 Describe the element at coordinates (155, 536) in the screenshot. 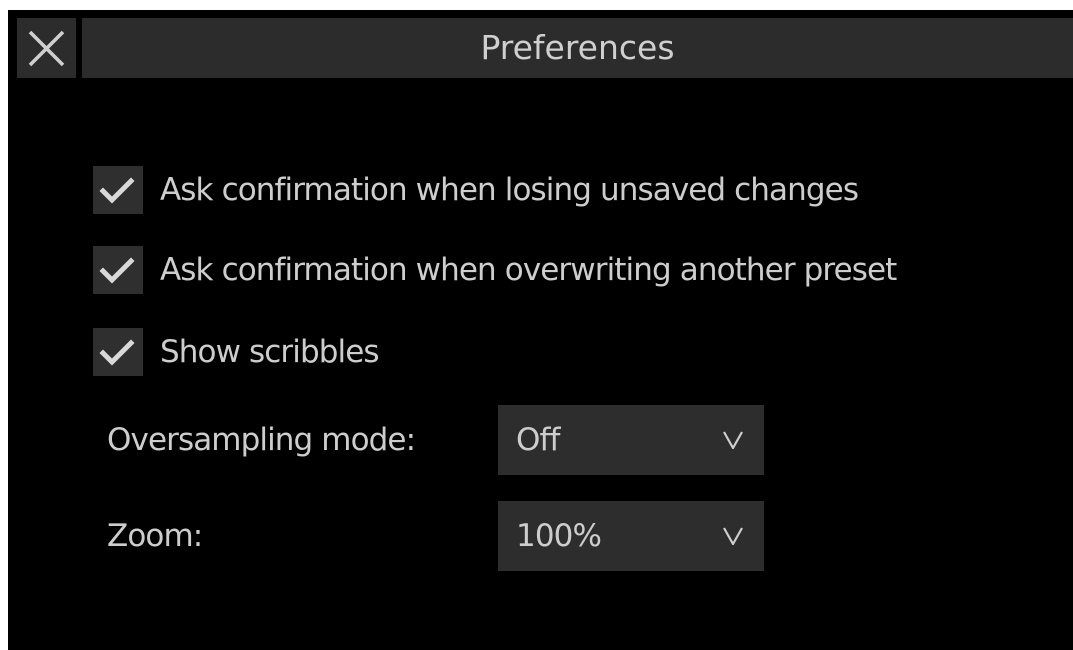

I see `zoom-label: Zoom:` at that location.